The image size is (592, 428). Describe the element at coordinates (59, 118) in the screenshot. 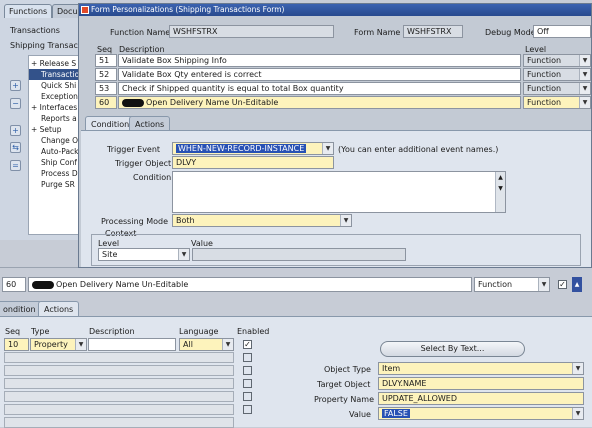

I see `tree-item: Reports a` at that location.